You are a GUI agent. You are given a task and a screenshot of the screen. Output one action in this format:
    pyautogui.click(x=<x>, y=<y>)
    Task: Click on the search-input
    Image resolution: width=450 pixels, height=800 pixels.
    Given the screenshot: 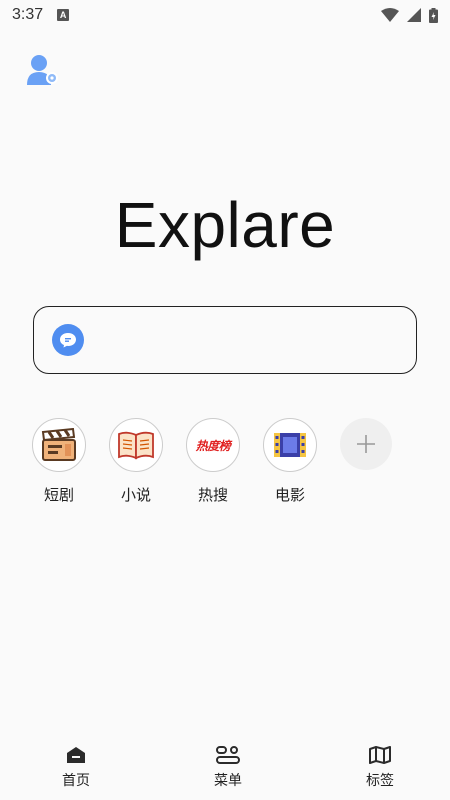 What is the action you would take?
    pyautogui.click(x=256, y=340)
    